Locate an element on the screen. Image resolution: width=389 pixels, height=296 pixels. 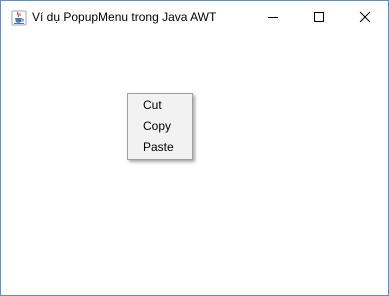
close-button is located at coordinates (365, 16).